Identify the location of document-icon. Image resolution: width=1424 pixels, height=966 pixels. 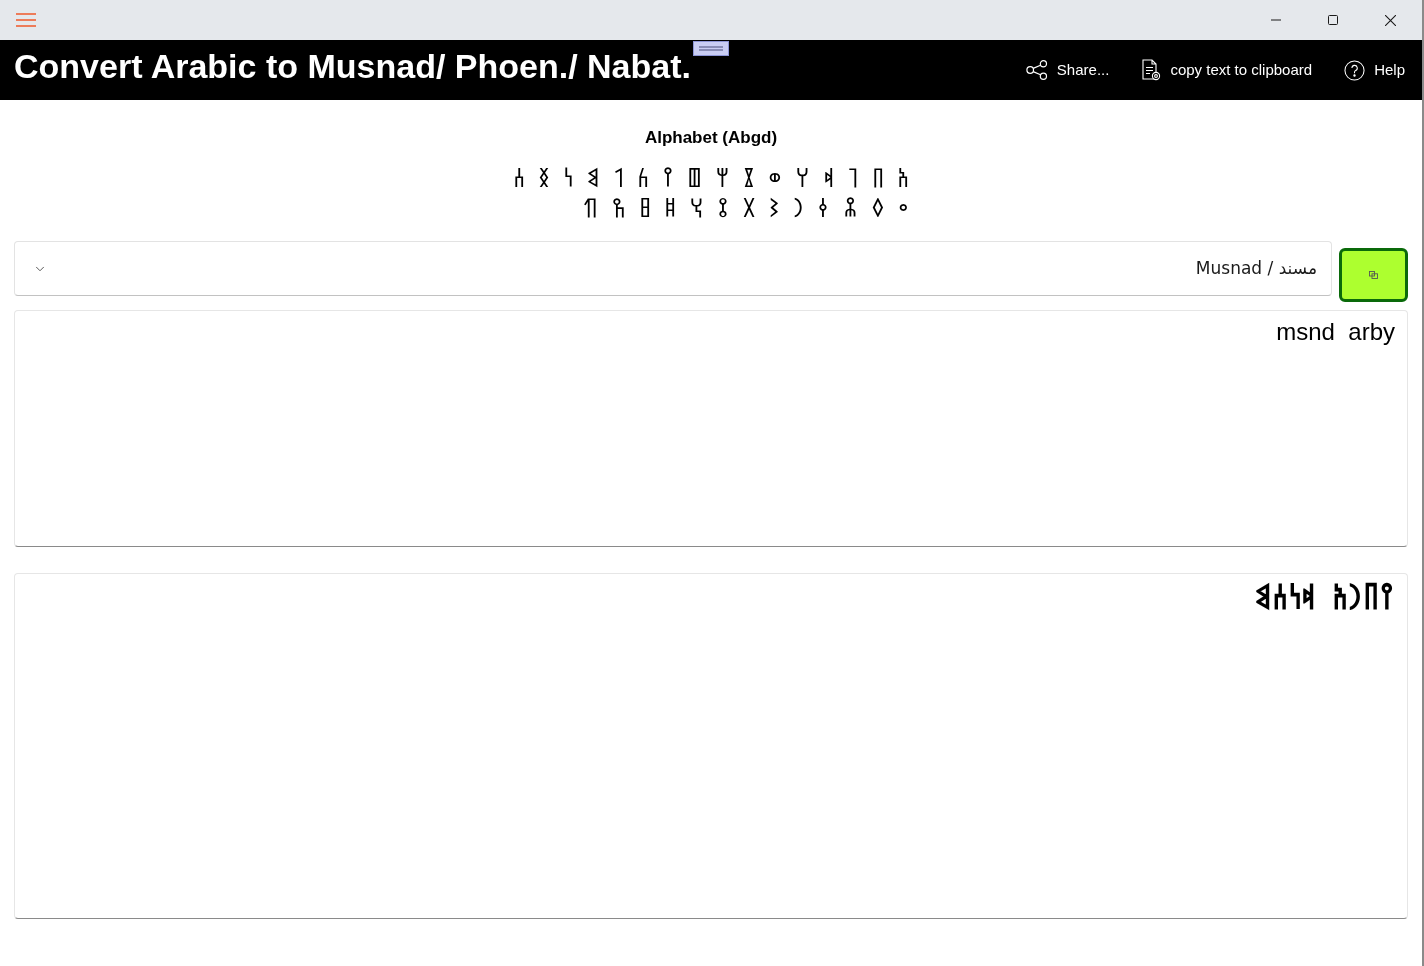
(1151, 70).